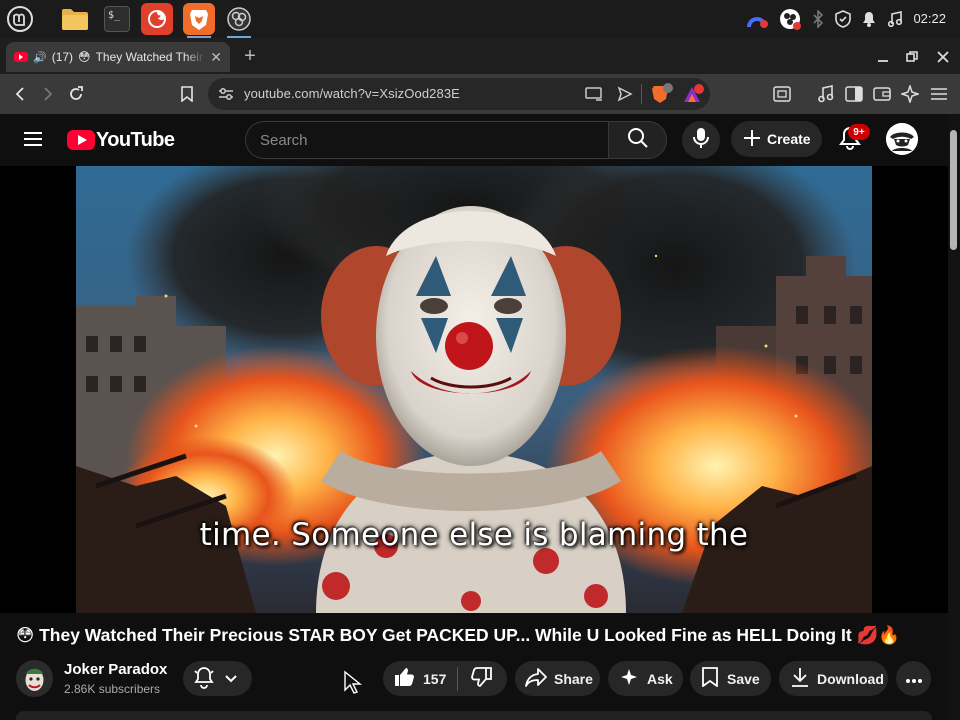  What do you see at coordinates (48, 94) in the screenshot?
I see `forward-button` at bounding box center [48, 94].